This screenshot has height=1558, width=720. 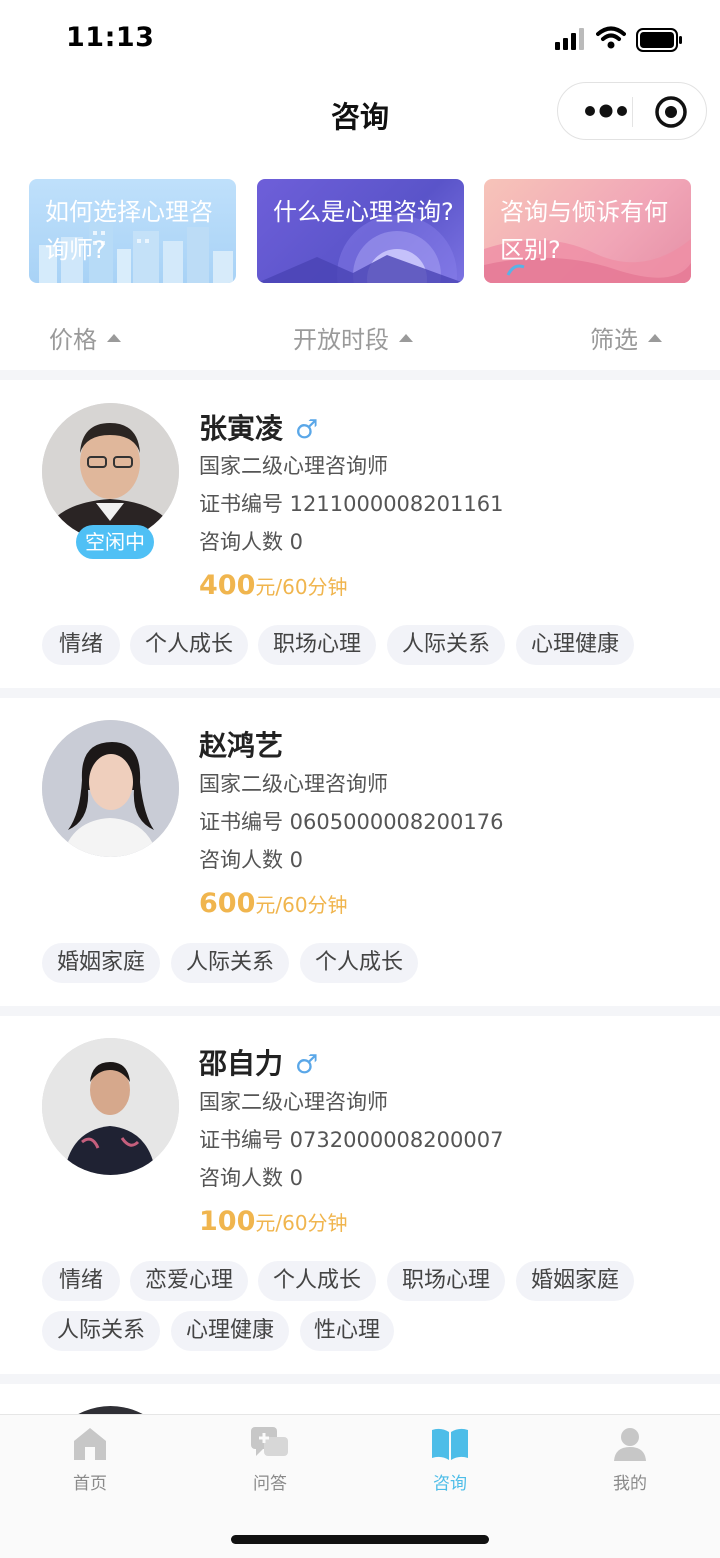 I want to click on tab-mine: 我的, so click(x=630, y=1459).